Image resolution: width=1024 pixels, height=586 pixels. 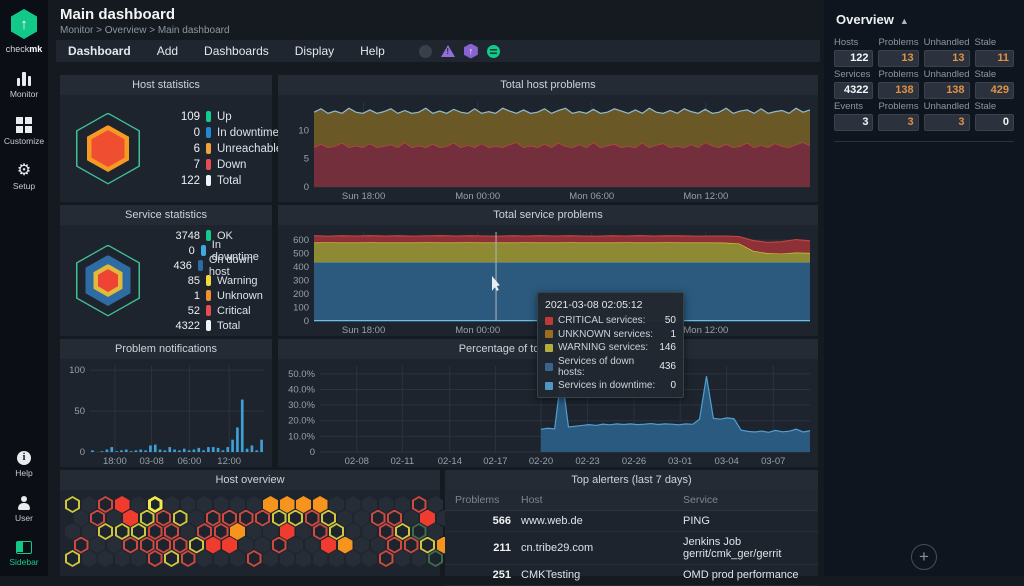 I want to click on service-stat-row: 1 Unknown, so click(x=210, y=295).